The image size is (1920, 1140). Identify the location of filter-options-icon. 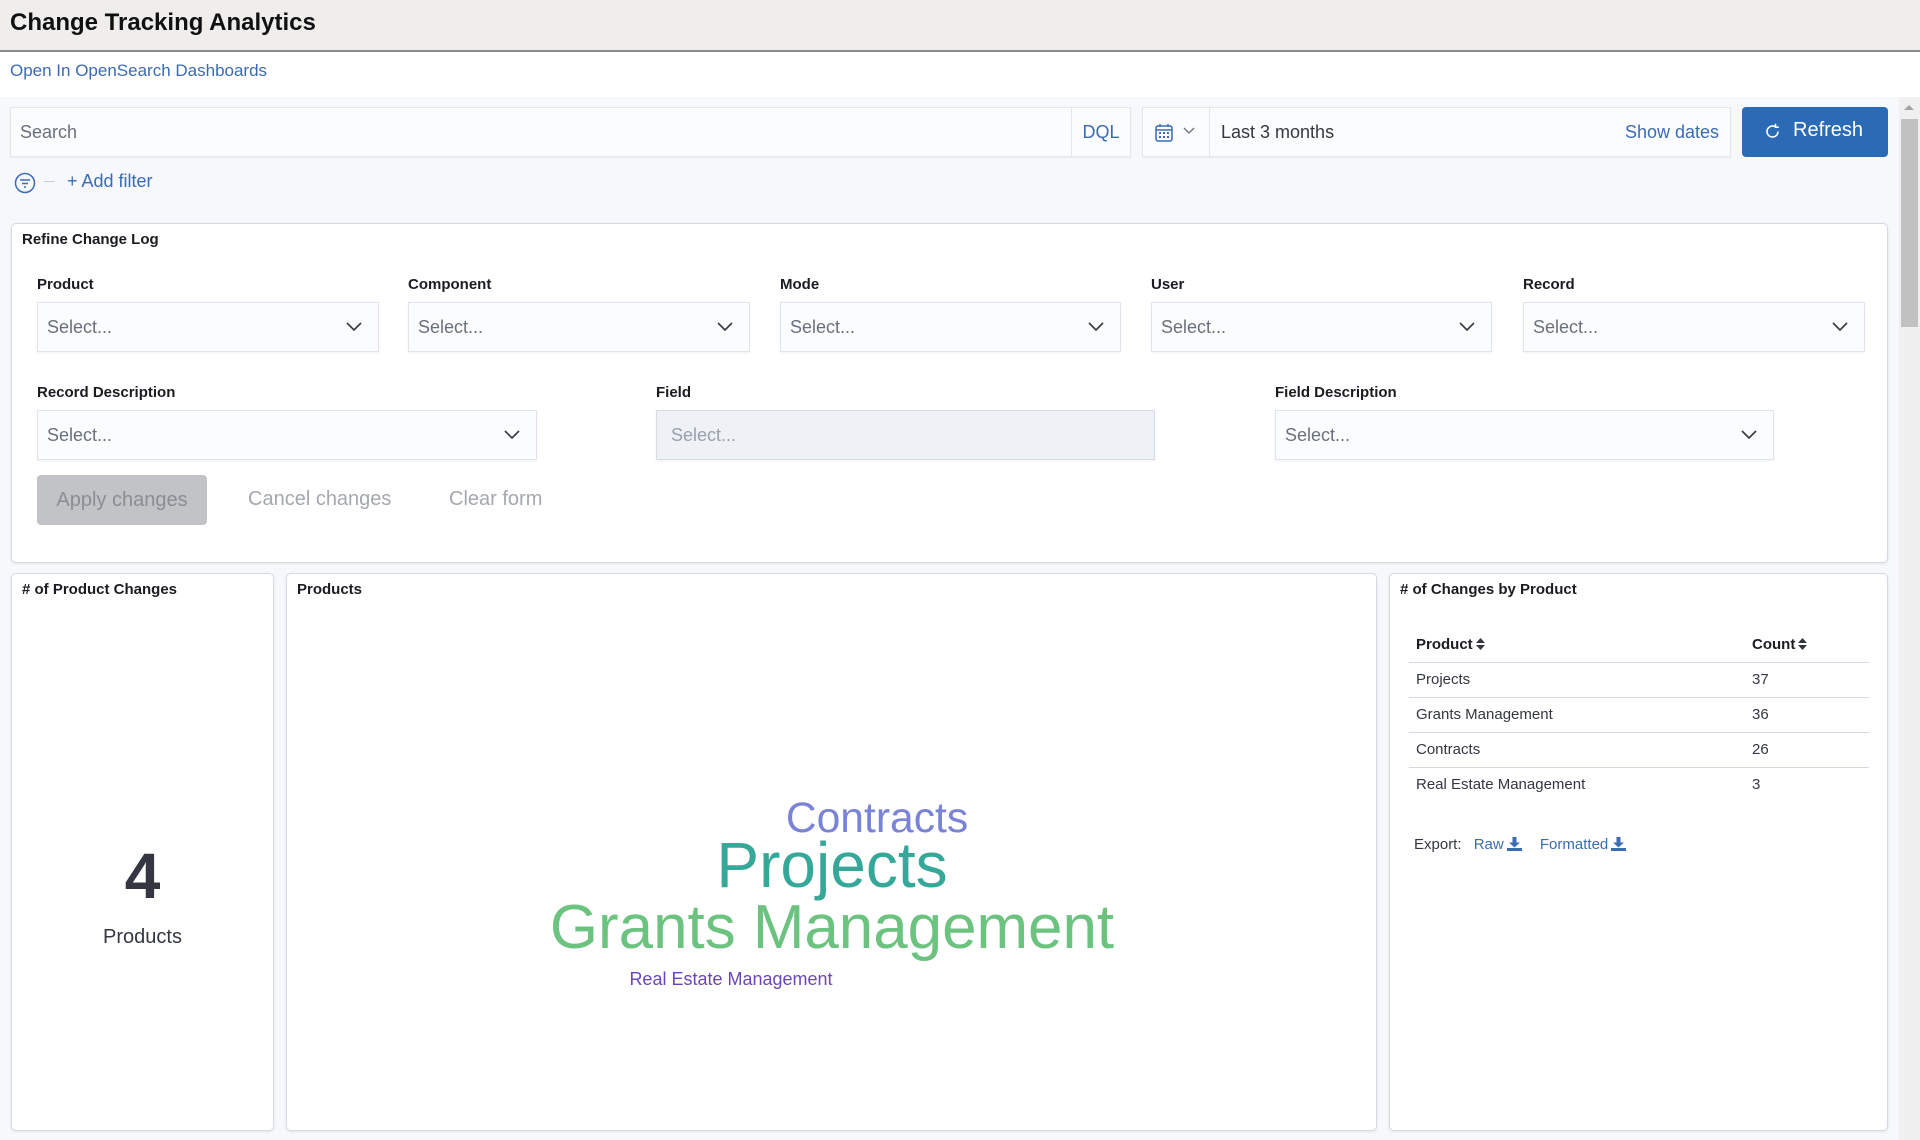
(25, 183).